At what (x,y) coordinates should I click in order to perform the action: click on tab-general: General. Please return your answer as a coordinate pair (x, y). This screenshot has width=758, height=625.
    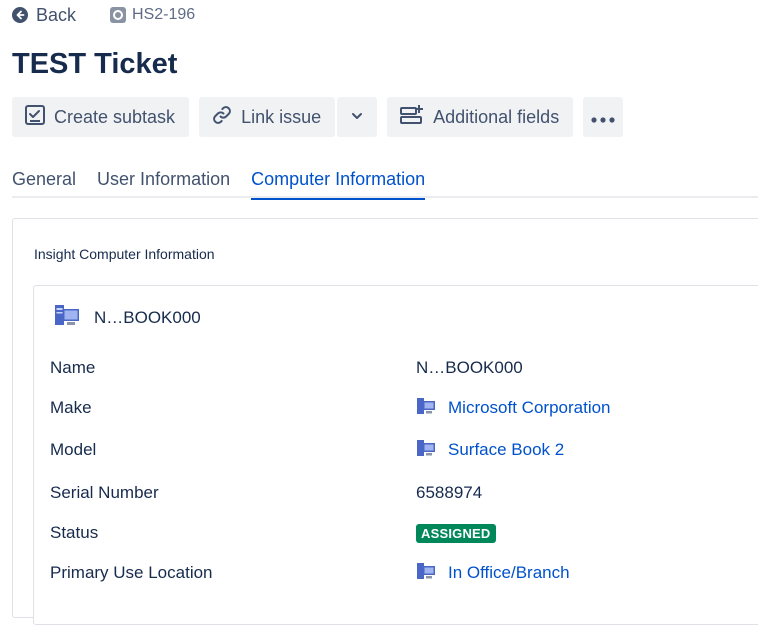
    Looking at the image, I should click on (44, 182).